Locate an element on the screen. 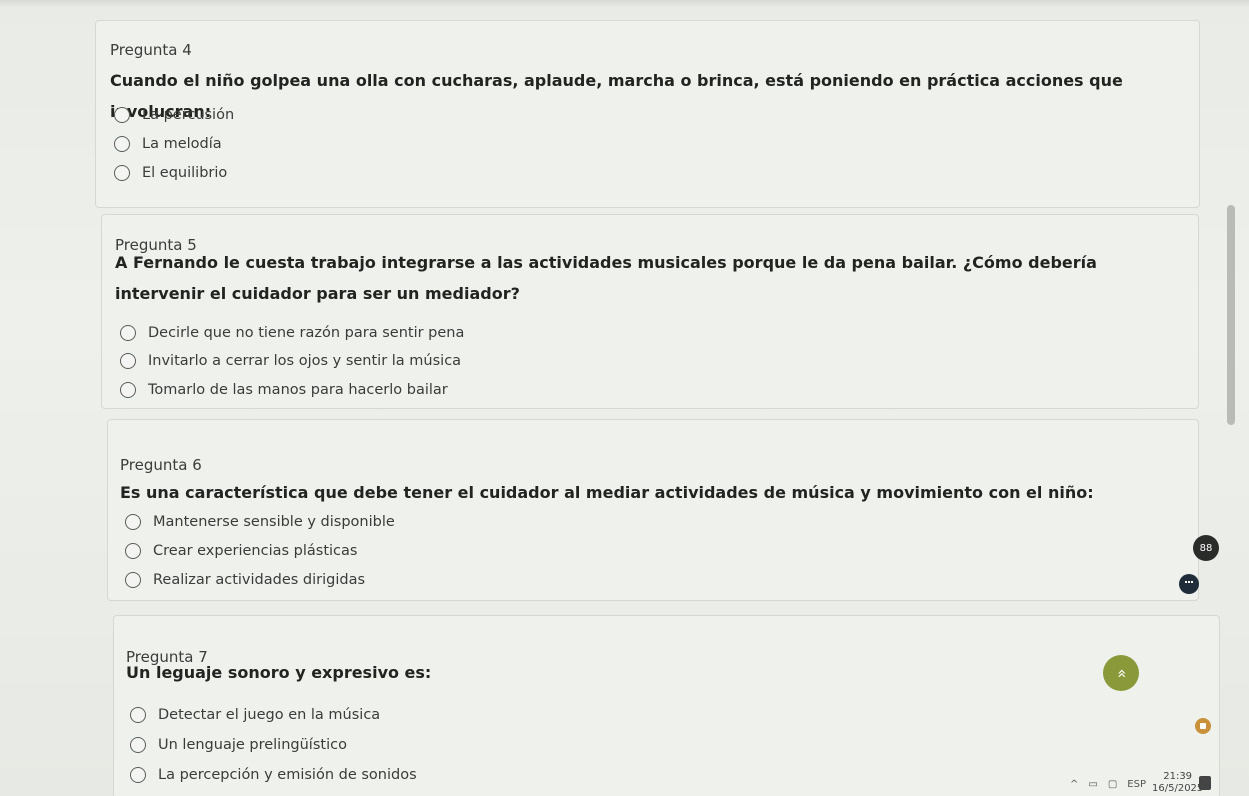 The width and height of the screenshot is (1249, 796). option-label: Detectar el juego en la música is located at coordinates (269, 715).